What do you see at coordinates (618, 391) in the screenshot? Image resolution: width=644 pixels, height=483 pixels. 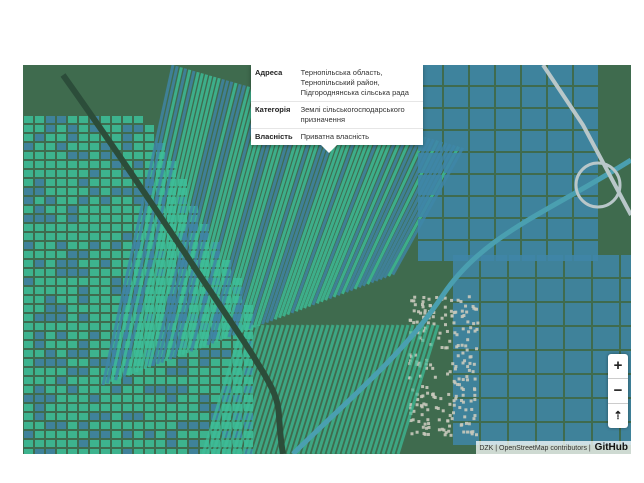 I see `zoom-out-button: −` at bounding box center [618, 391].